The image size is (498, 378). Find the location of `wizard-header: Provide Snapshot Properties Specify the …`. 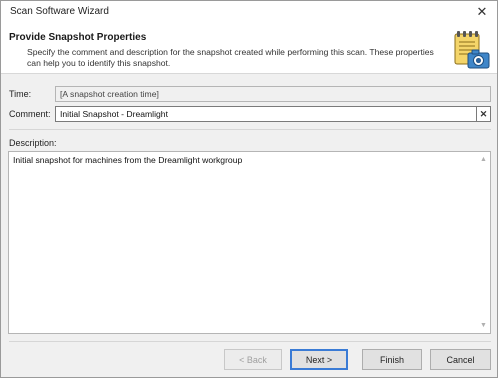

wizard-header: Provide Snapshot Properties Specify the … is located at coordinates (249, 48).